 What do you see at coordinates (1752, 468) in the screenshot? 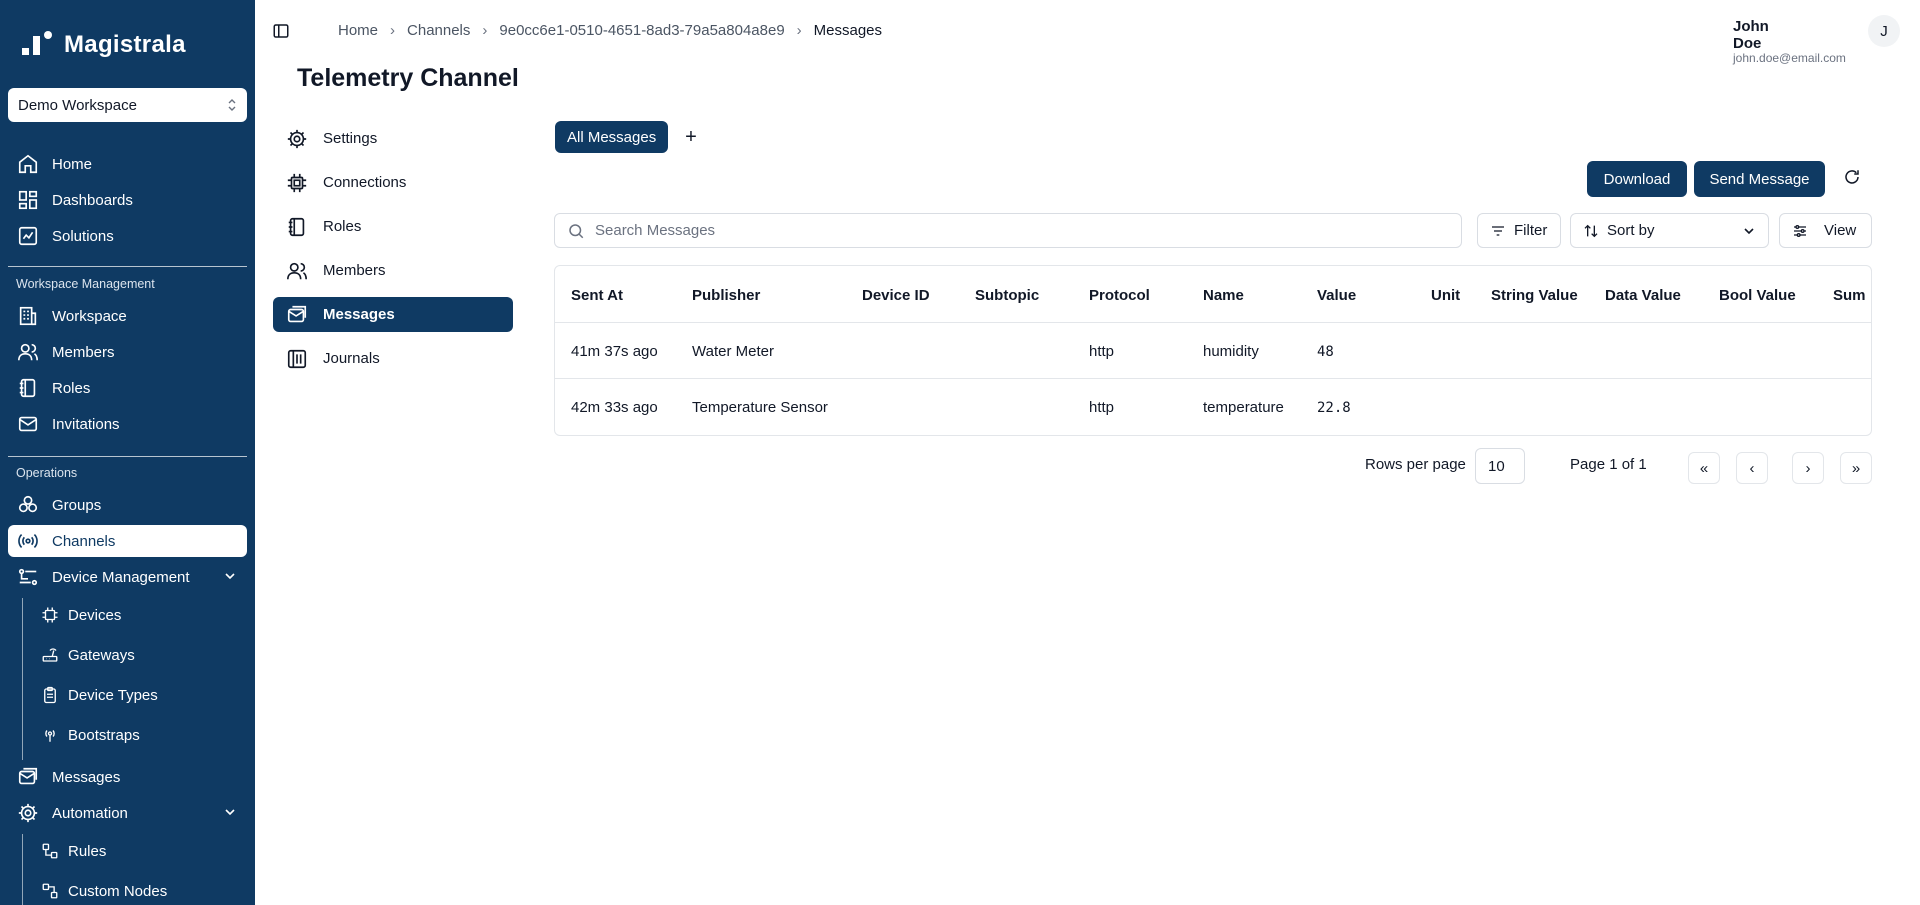
I see `previous-page-button: ‹` at bounding box center [1752, 468].